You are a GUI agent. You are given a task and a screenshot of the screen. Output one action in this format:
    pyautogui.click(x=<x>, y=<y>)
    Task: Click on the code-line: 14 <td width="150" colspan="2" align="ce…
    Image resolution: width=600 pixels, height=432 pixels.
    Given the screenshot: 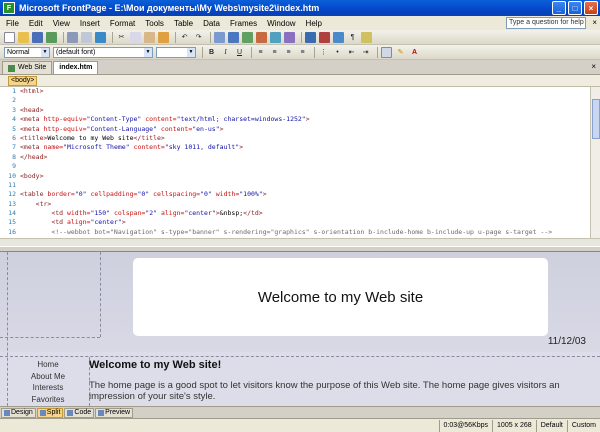 What is the action you would take?
    pyautogui.click(x=295, y=213)
    